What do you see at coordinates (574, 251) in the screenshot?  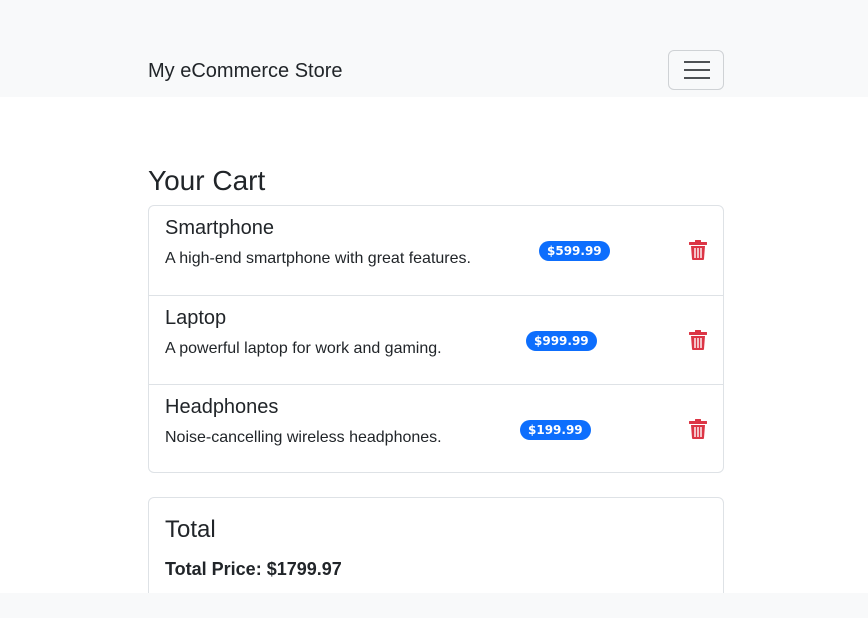 I see `price-badge: $599.99` at bounding box center [574, 251].